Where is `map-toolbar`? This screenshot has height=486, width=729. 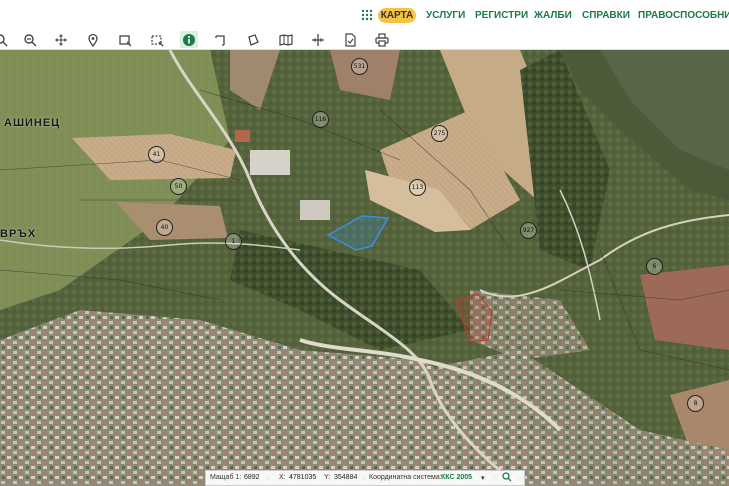 map-toolbar is located at coordinates (364, 40).